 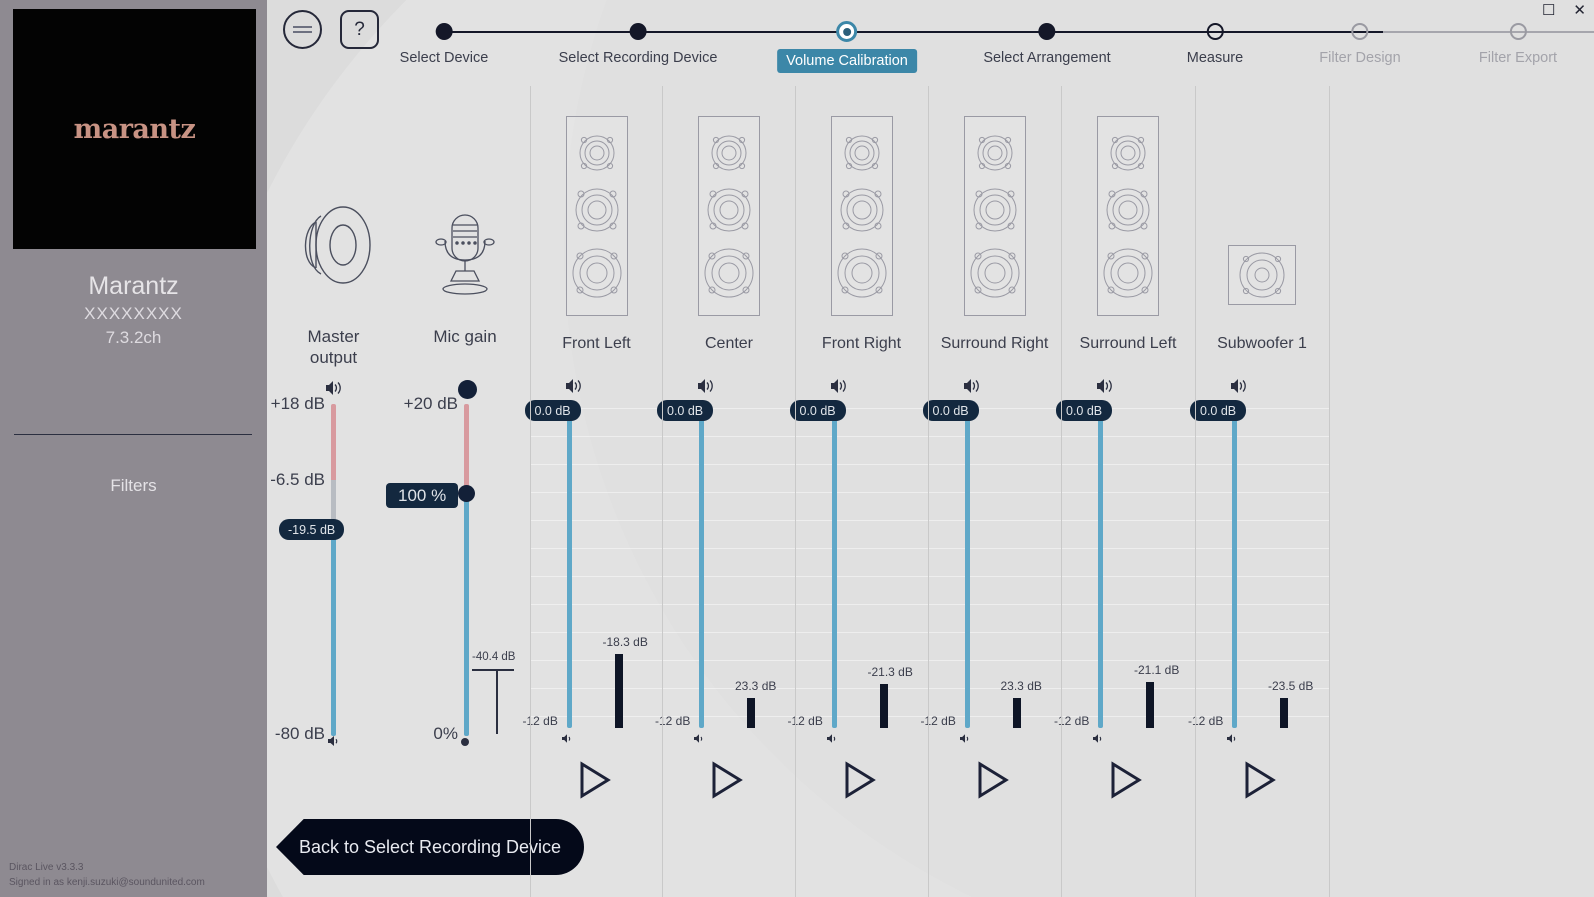 I want to click on device-model: XXXXXXXX, so click(x=133, y=313).